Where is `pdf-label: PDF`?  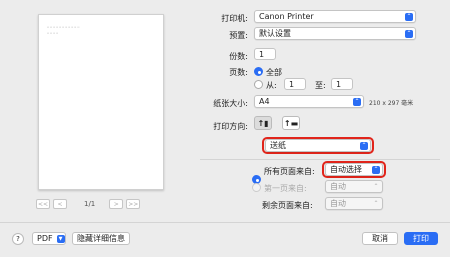 pdf-label: PDF is located at coordinates (45, 238).